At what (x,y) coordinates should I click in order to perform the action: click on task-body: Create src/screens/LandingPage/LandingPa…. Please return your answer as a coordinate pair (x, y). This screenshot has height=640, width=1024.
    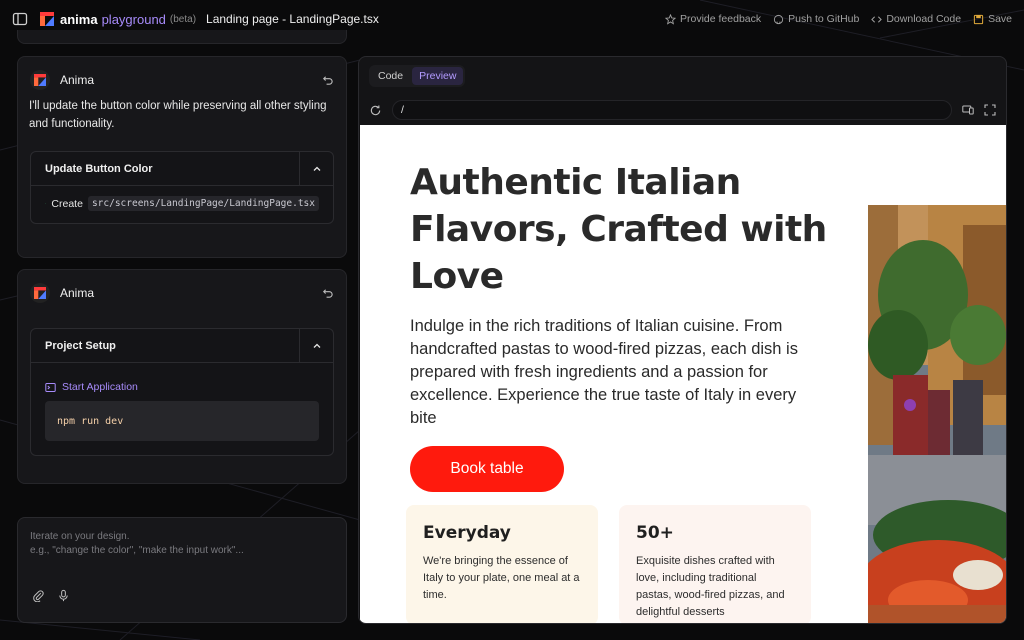
    Looking at the image, I should click on (182, 204).